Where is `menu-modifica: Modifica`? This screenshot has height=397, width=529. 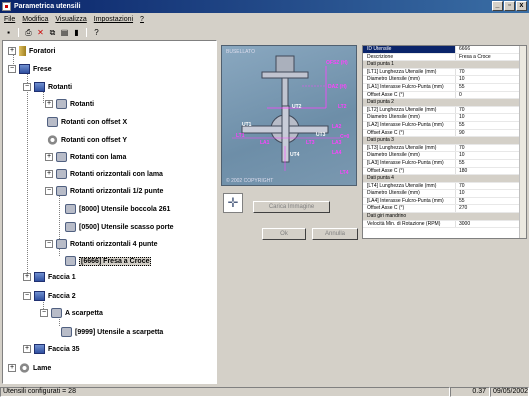 menu-modifica: Modifica is located at coordinates (35, 19).